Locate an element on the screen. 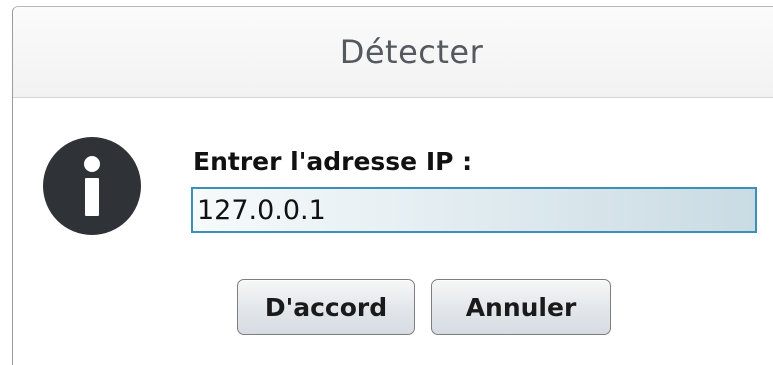 The height and width of the screenshot is (365, 773). ok-button: D'accord is located at coordinates (326, 307).